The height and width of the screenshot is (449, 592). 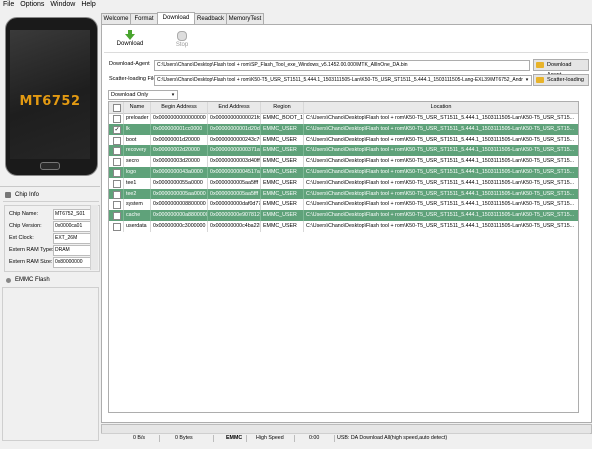 I want to click on row-checkbox: ✓, so click(x=117, y=129).